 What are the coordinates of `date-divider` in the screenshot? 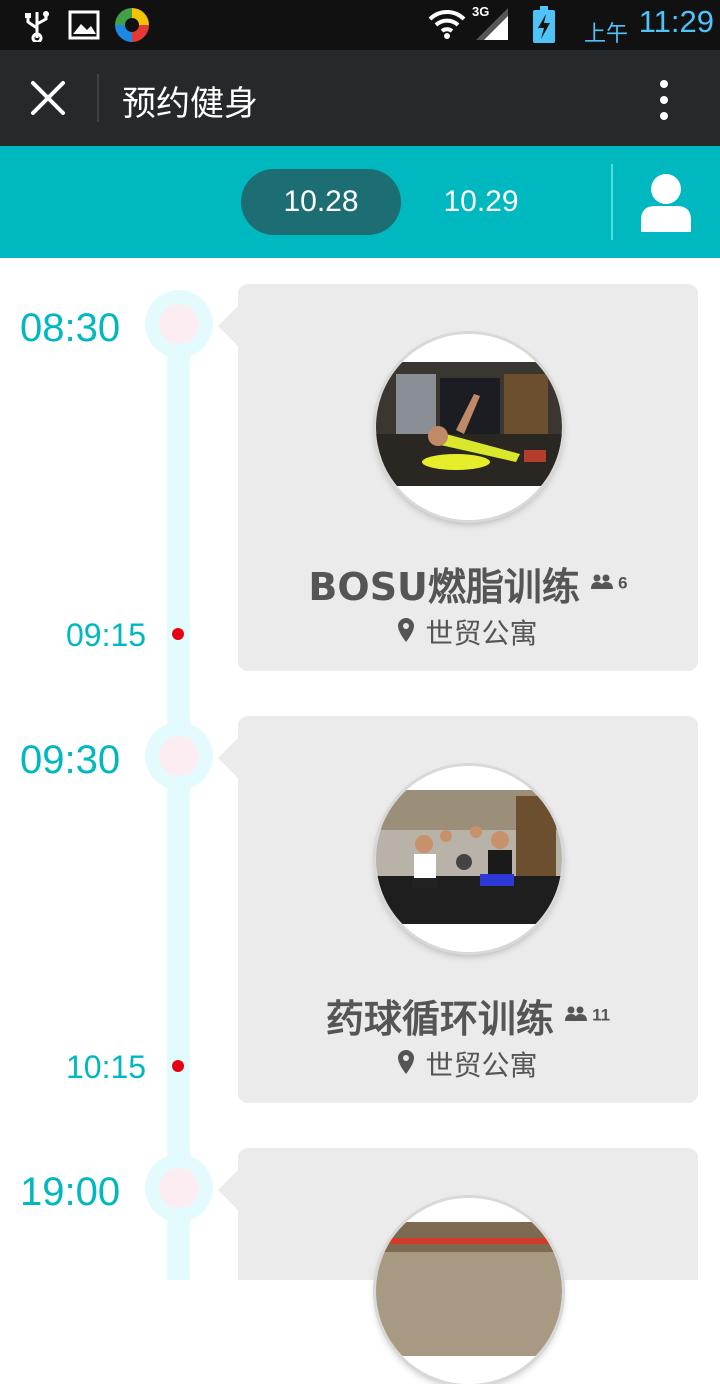 It's located at (612, 202).